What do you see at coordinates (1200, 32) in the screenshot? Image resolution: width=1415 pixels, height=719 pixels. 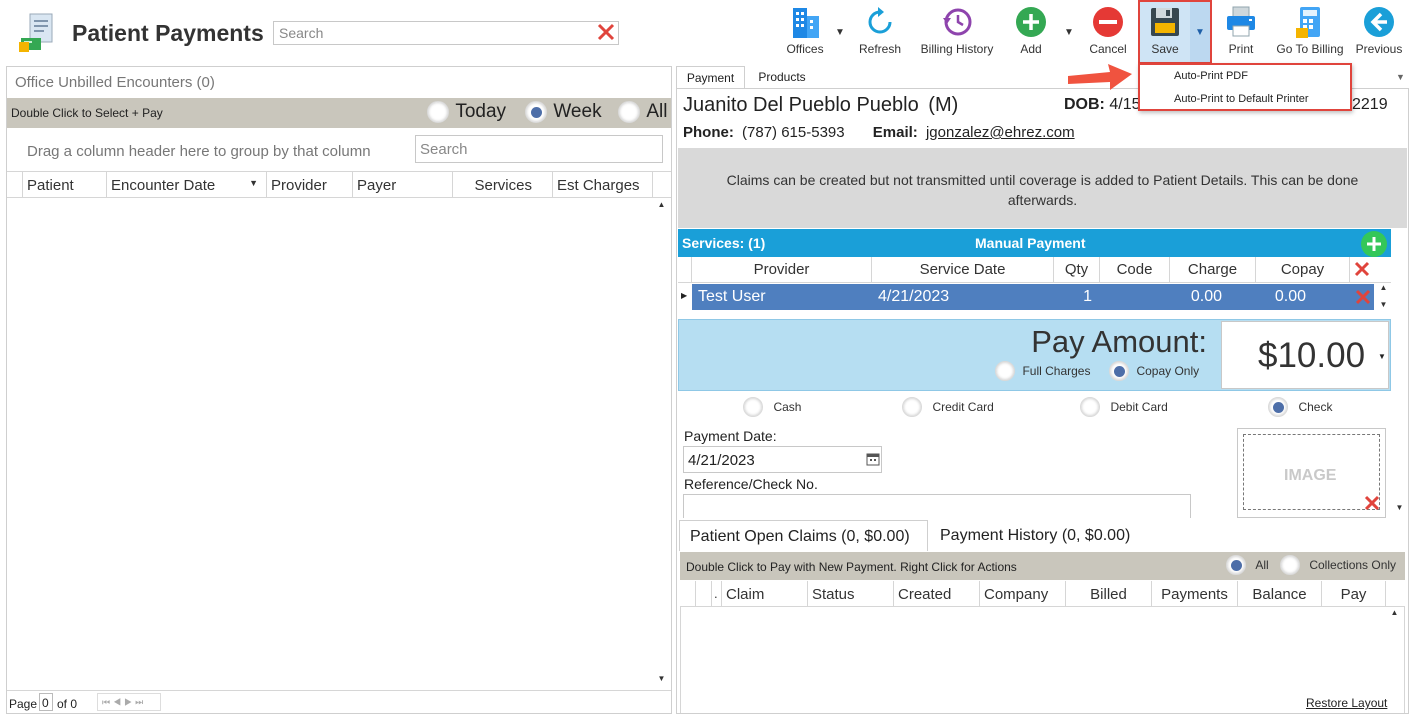 I see `save-dropdown-button: ▼` at bounding box center [1200, 32].